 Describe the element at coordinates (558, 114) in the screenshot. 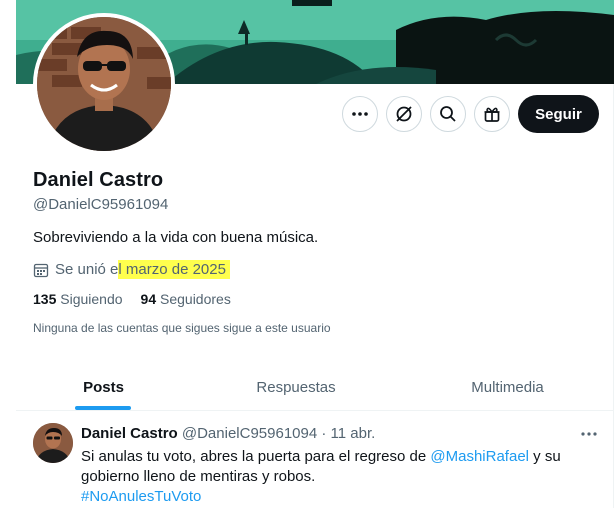

I see `follow-button: Seguir` at that location.